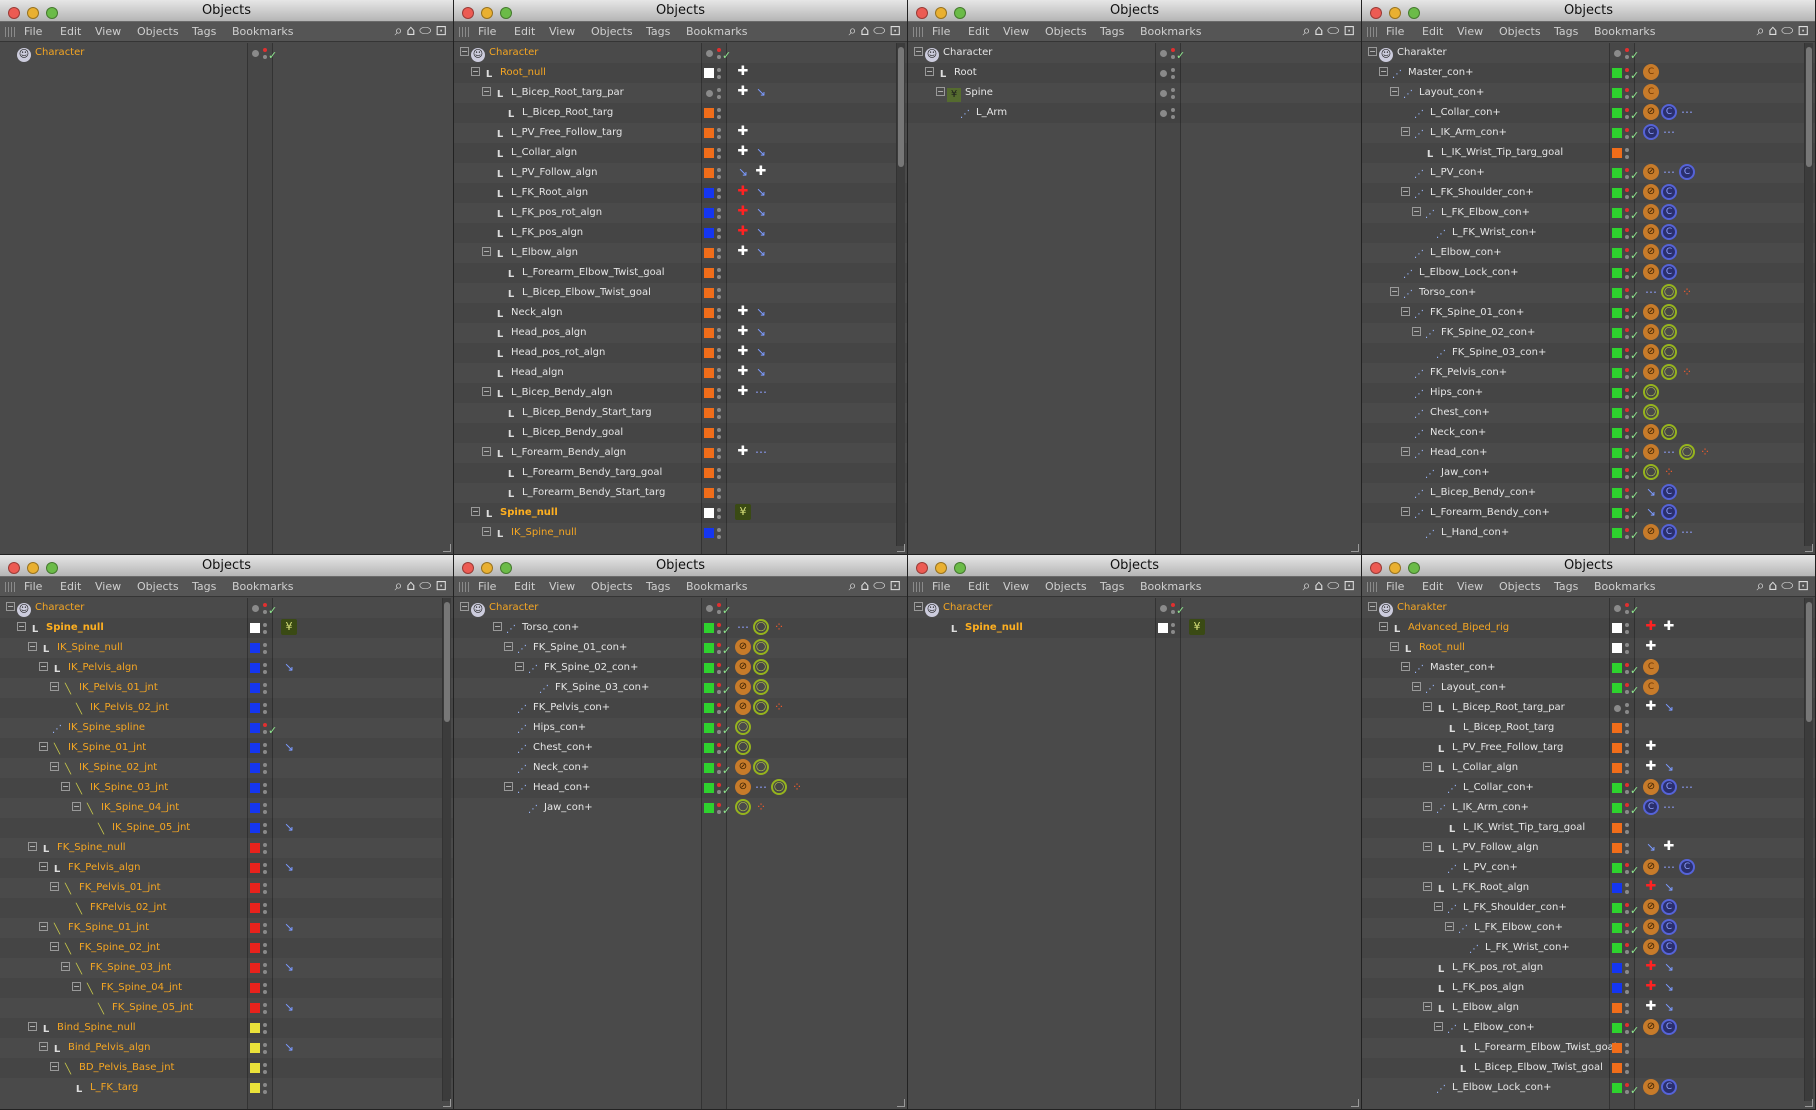 The image size is (1816, 1110). Describe the element at coordinates (680, 808) in the screenshot. I see `object-row: ⋰ Jaw_con+ ✓ ◯ ⁘` at that location.